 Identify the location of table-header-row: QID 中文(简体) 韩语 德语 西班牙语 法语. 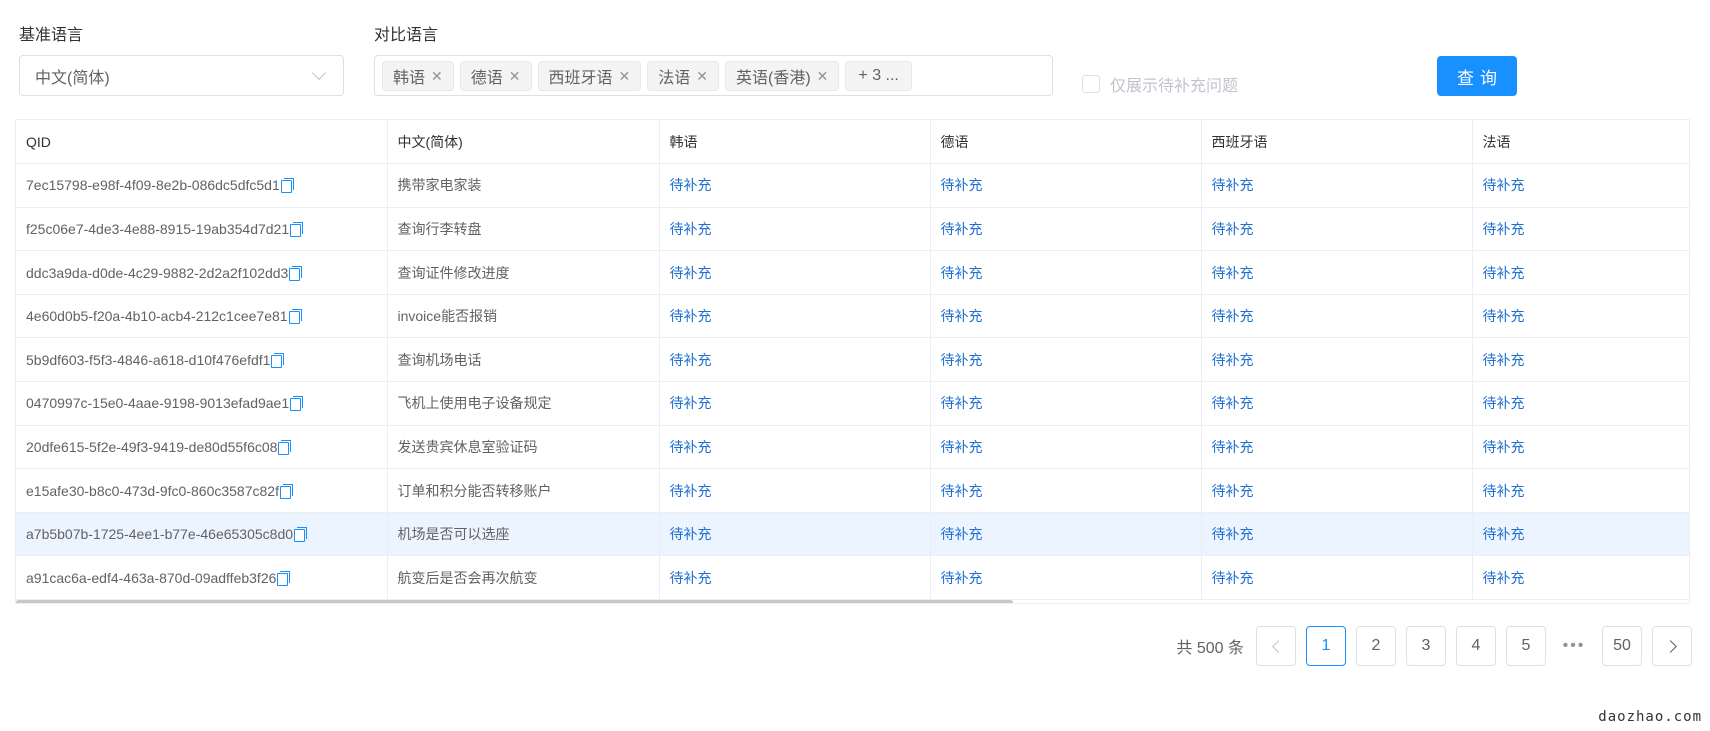
(852, 142).